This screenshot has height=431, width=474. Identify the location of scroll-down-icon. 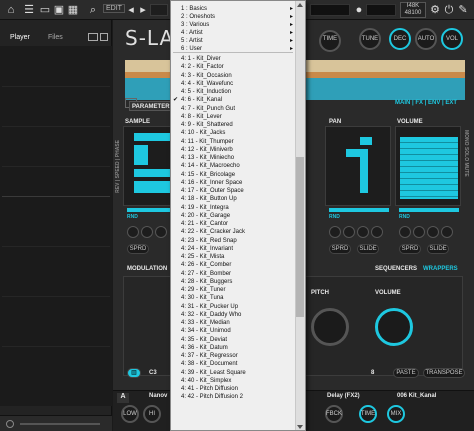
(300, 427).